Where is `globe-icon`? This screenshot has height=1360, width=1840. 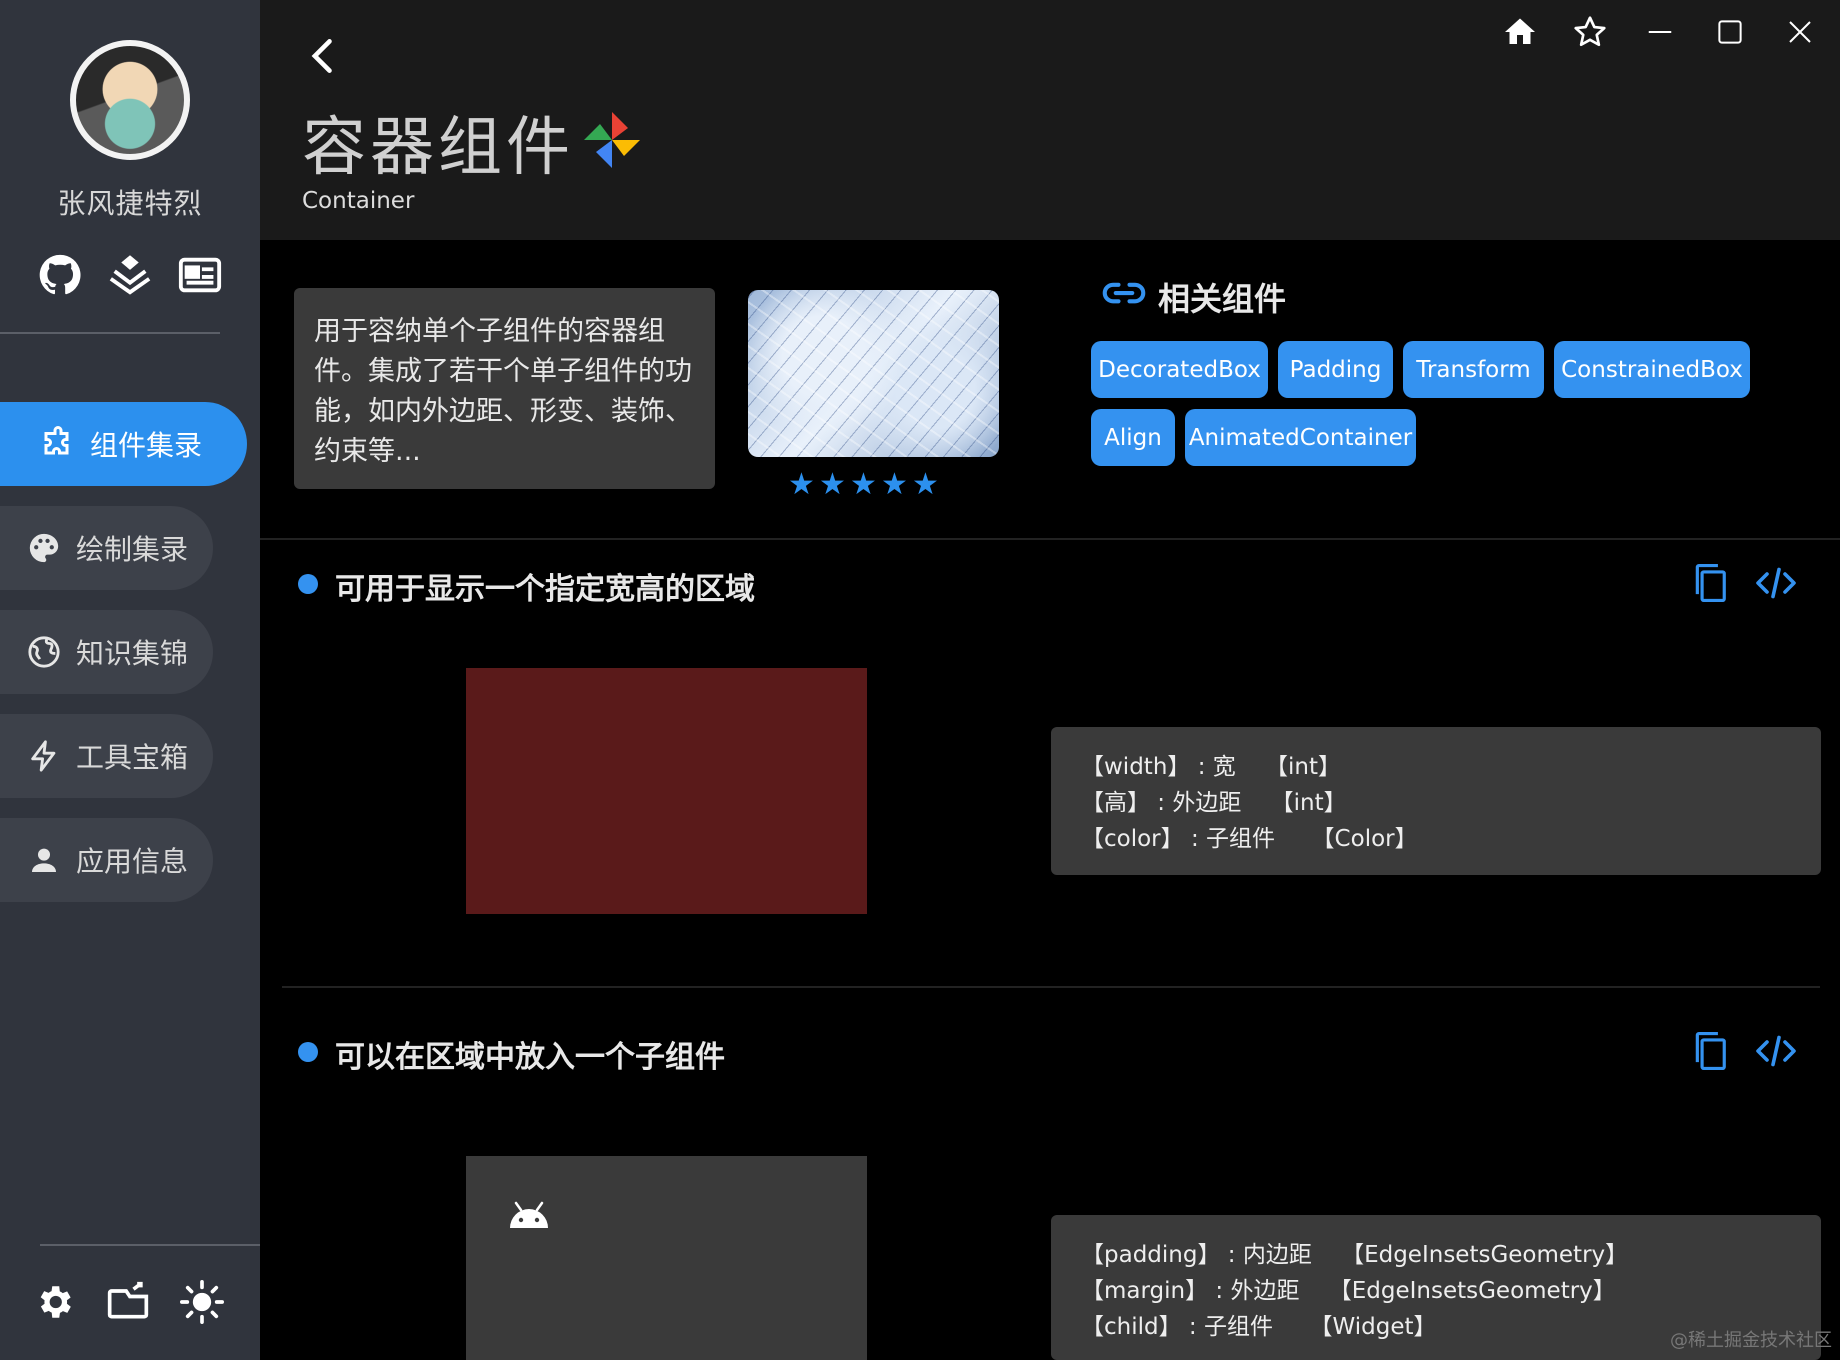
globe-icon is located at coordinates (44, 652).